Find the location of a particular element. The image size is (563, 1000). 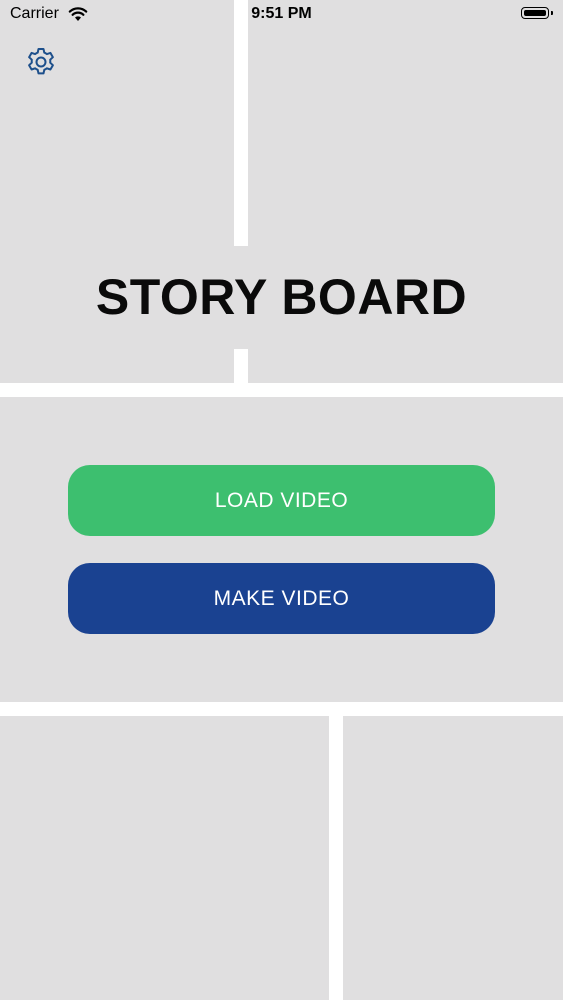

make-video-button: MAKE VIDEO is located at coordinates (281, 598).